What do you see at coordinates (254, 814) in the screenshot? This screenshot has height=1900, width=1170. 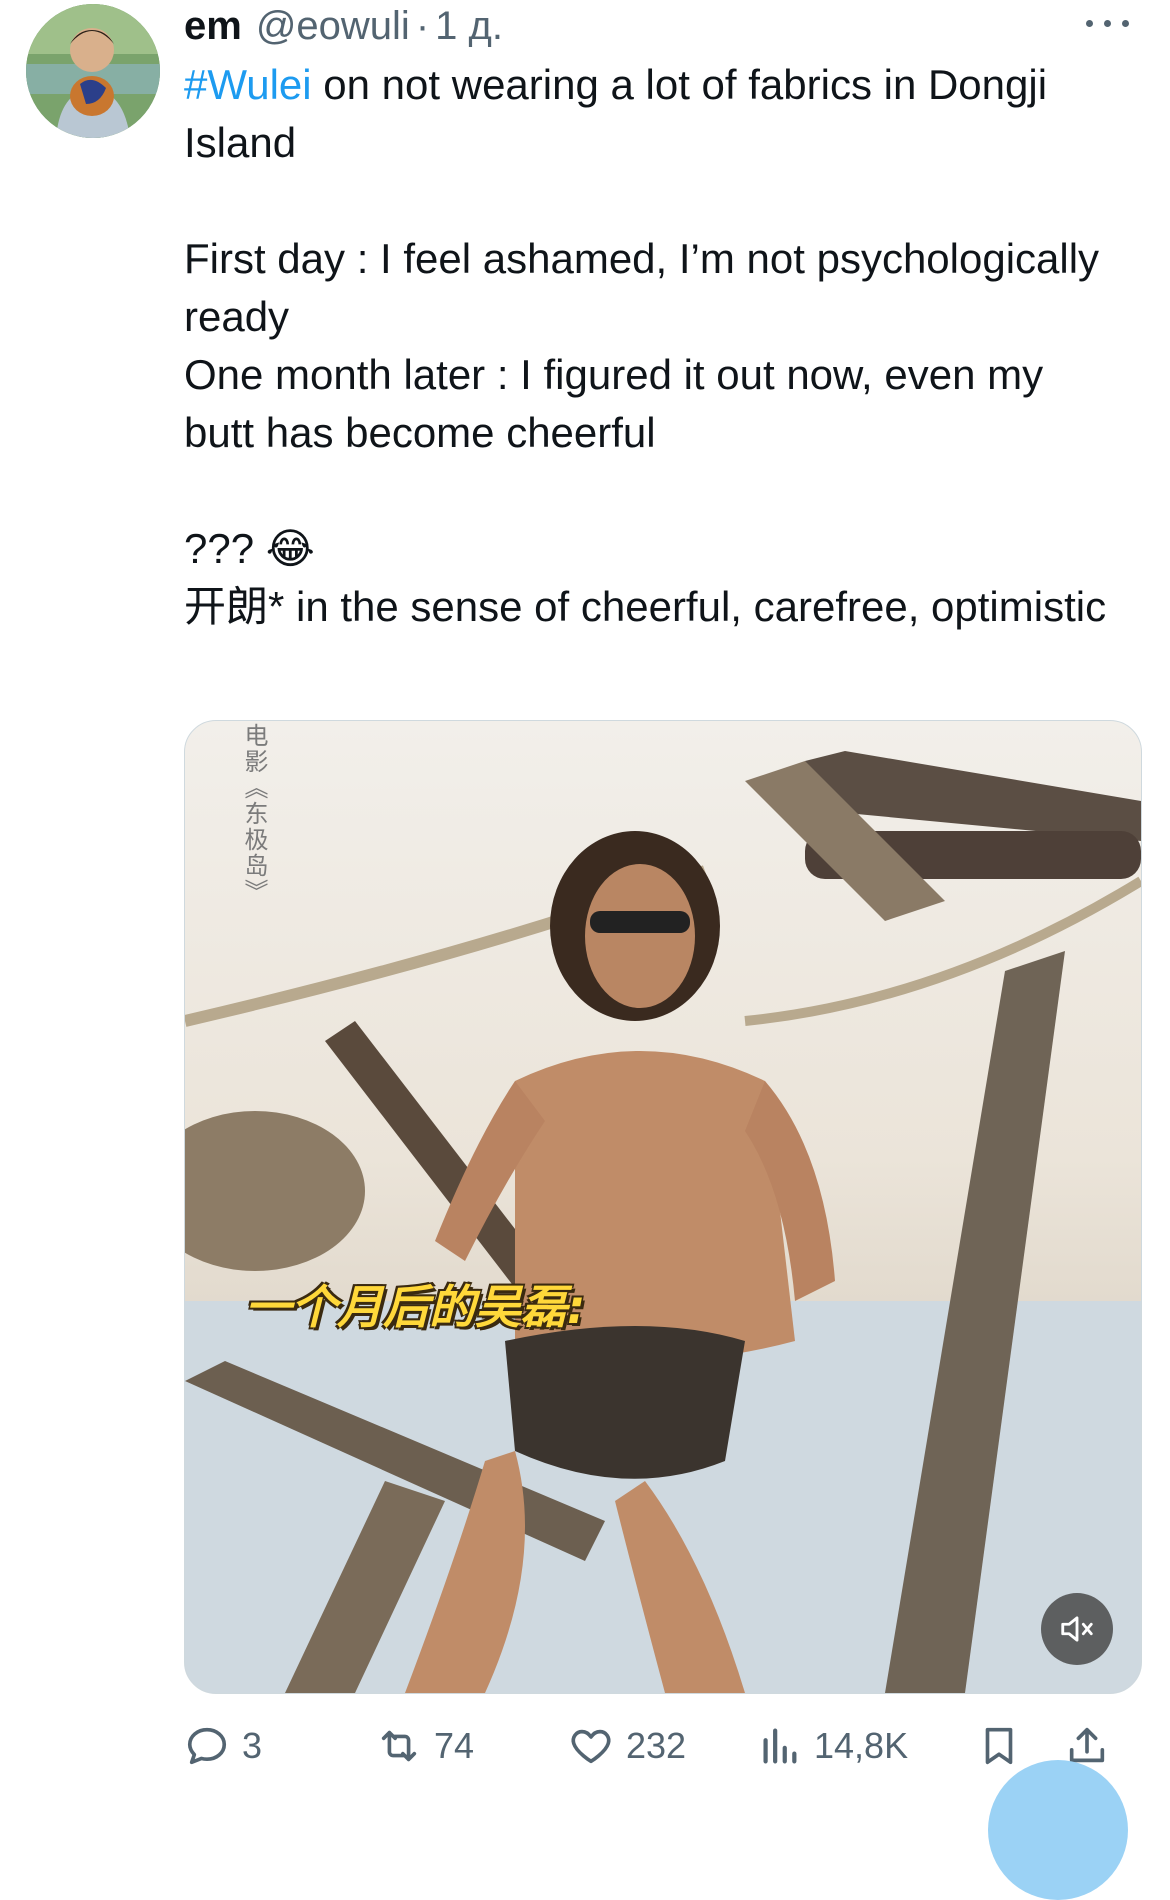 I see `video-watermark: 电影《东极岛》` at bounding box center [254, 814].